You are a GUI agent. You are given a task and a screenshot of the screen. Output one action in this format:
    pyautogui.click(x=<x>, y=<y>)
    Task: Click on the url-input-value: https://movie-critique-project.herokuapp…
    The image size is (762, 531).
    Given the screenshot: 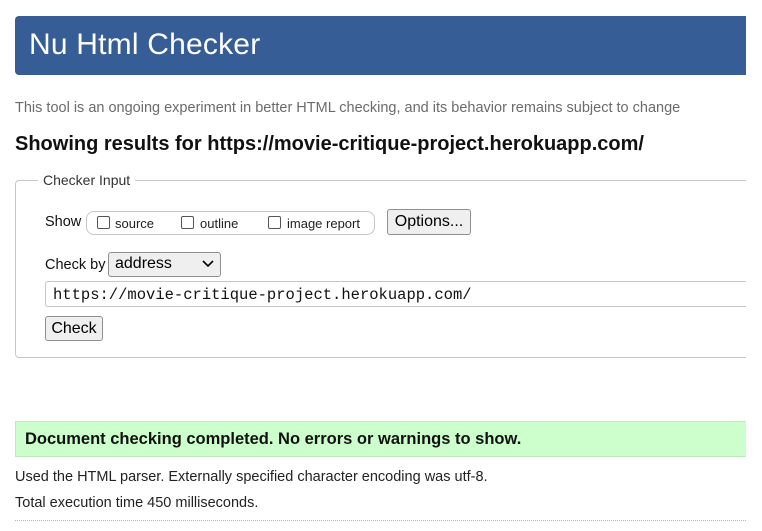 What is the action you would take?
    pyautogui.click(x=262, y=295)
    